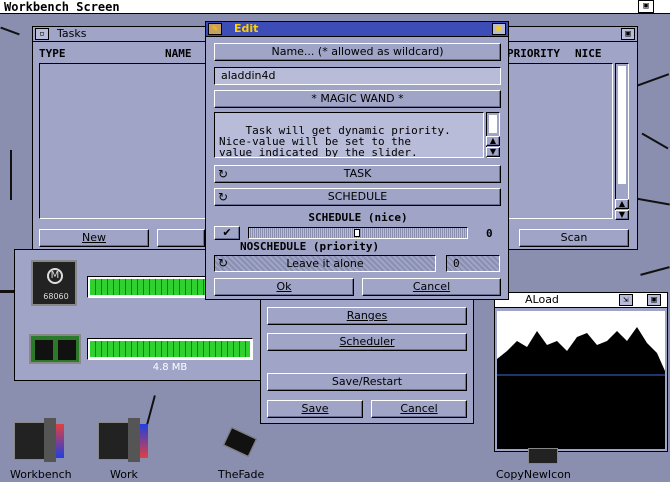 The image size is (670, 482). Describe the element at coordinates (493, 152) in the screenshot. I see `help-scroll-down-button: ▼` at that location.